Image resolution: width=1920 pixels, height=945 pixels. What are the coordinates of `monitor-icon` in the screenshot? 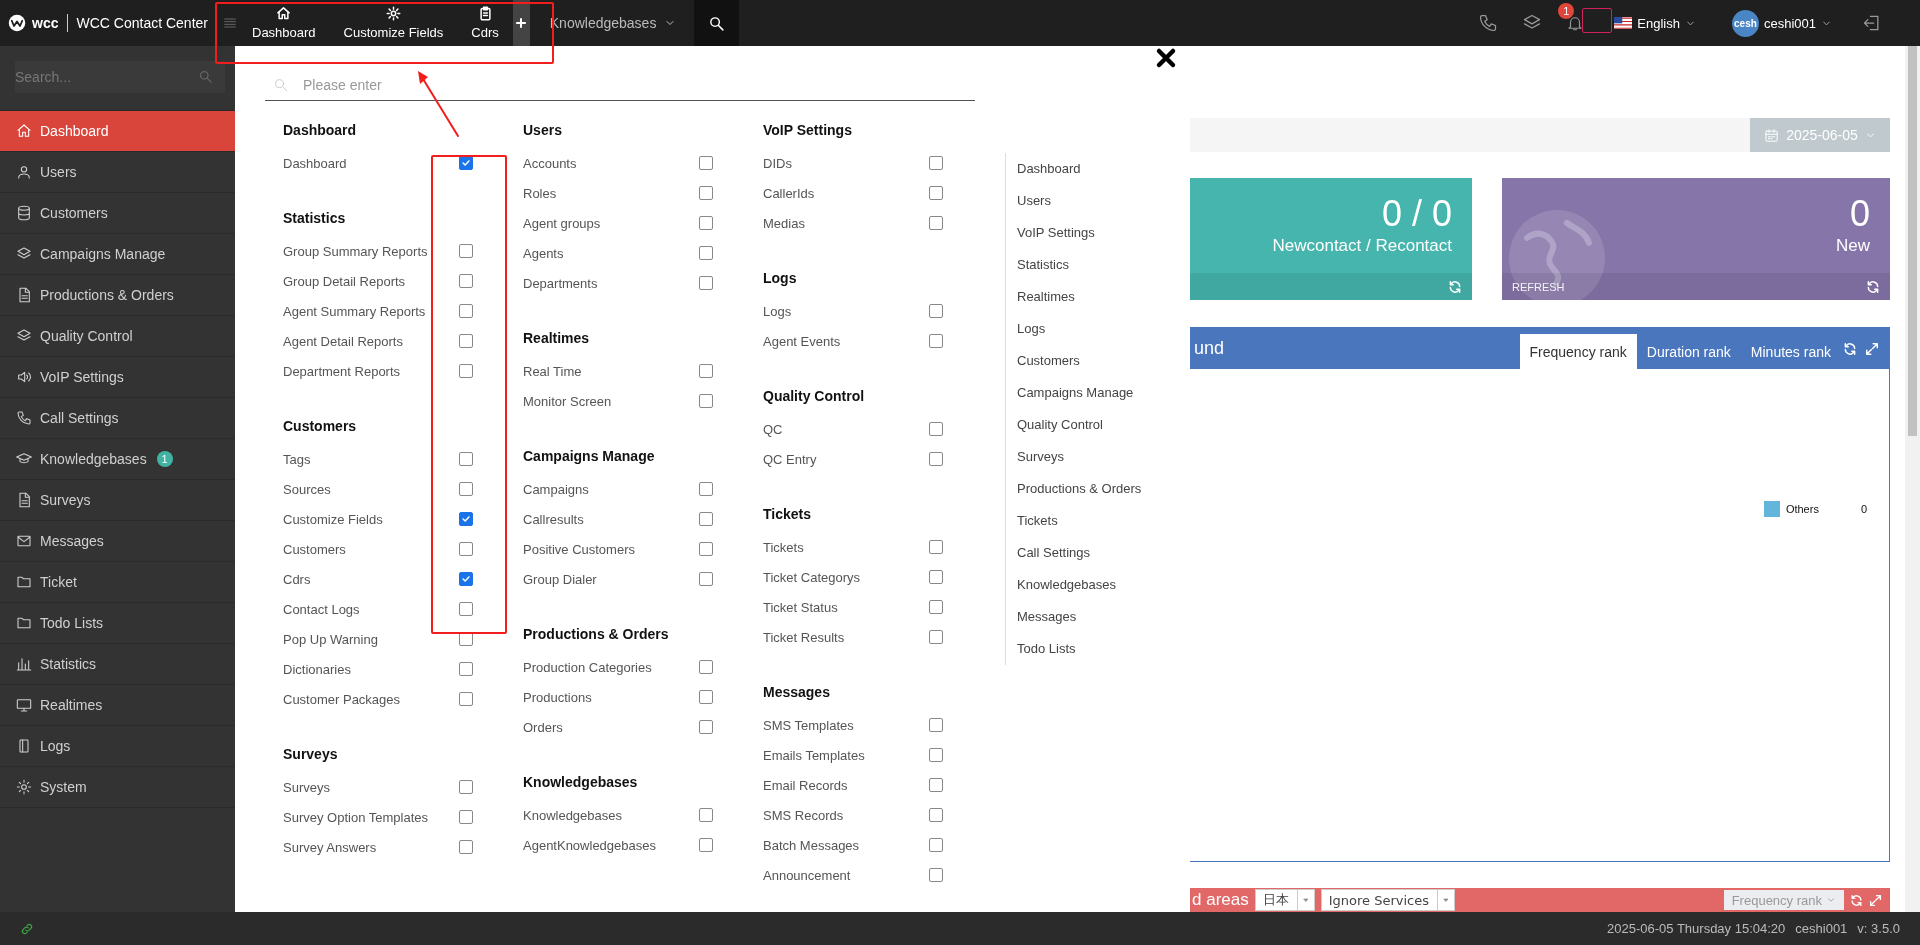 It's located at (24, 705).